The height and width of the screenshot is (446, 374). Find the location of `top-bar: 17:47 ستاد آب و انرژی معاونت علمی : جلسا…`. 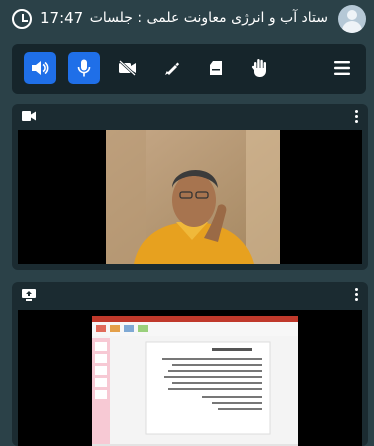

top-bar: 17:47 ستاد آب و انرژی معاونت علمی : جلسا… is located at coordinates (187, 20).